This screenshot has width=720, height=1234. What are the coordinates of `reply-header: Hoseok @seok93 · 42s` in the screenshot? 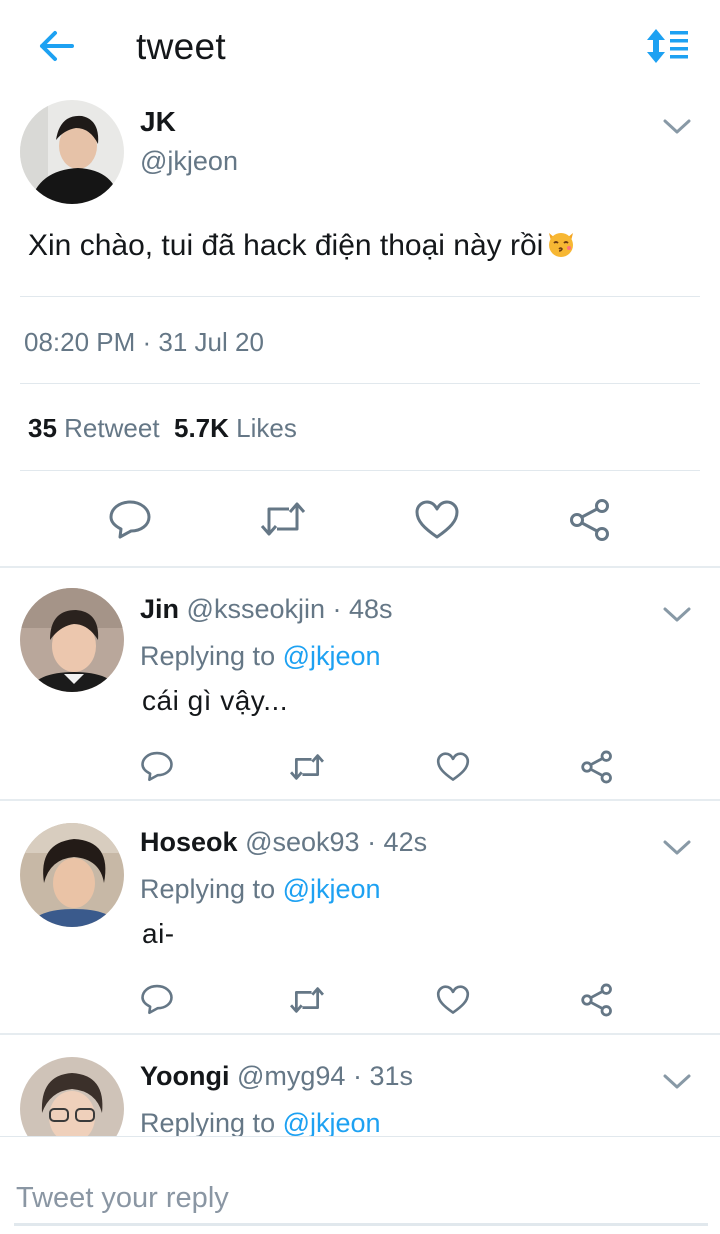 It's located at (283, 842).